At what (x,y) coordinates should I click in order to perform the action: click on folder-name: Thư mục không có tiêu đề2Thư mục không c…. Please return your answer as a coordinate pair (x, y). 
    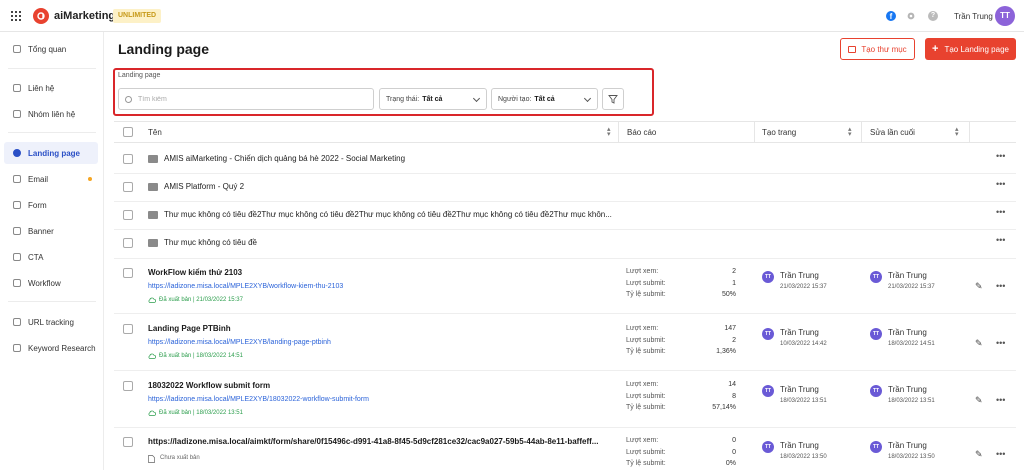
    Looking at the image, I should click on (390, 214).